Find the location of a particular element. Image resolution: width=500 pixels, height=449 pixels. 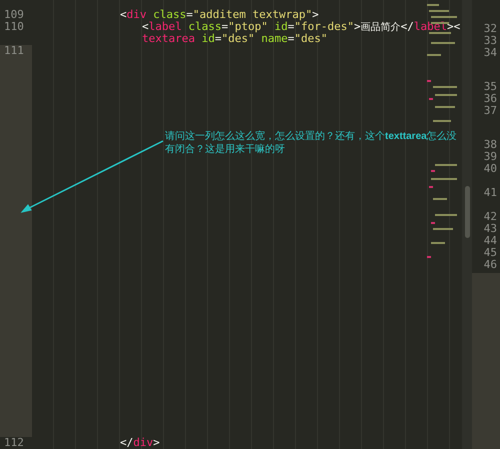

line-number: 34 is located at coordinates (490, 53).